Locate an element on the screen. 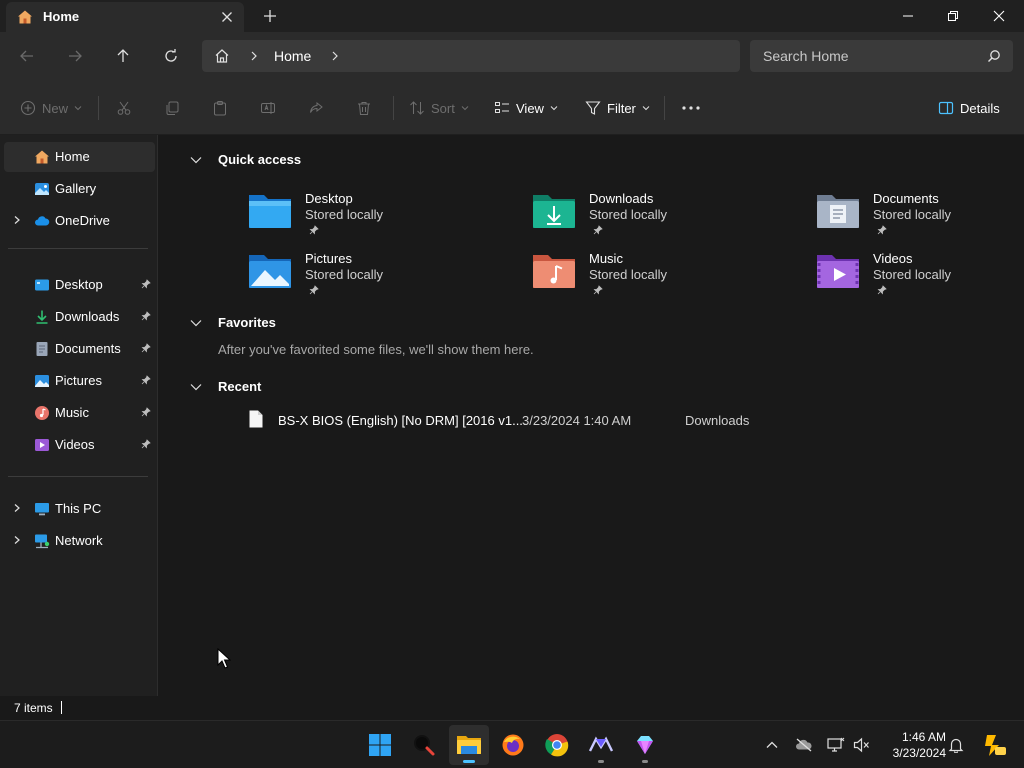 This screenshot has height=768, width=1024. clock: 1:46 AM 3/23/2024 is located at coordinates (913, 745).